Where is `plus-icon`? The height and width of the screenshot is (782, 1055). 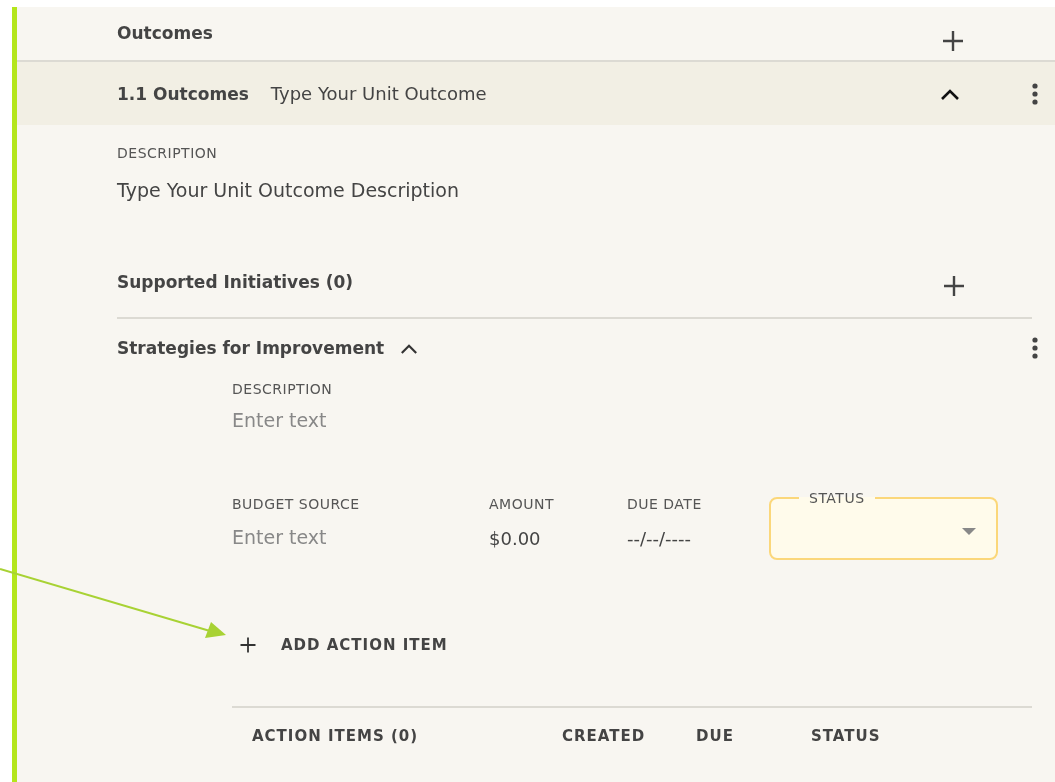
plus-icon is located at coordinates (248, 645).